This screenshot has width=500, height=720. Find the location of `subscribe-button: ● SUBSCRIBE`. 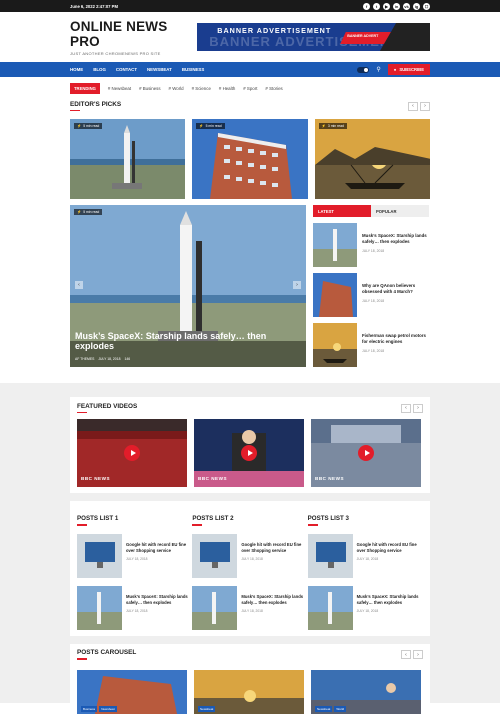

subscribe-button: ● SUBSCRIBE is located at coordinates (408, 69).